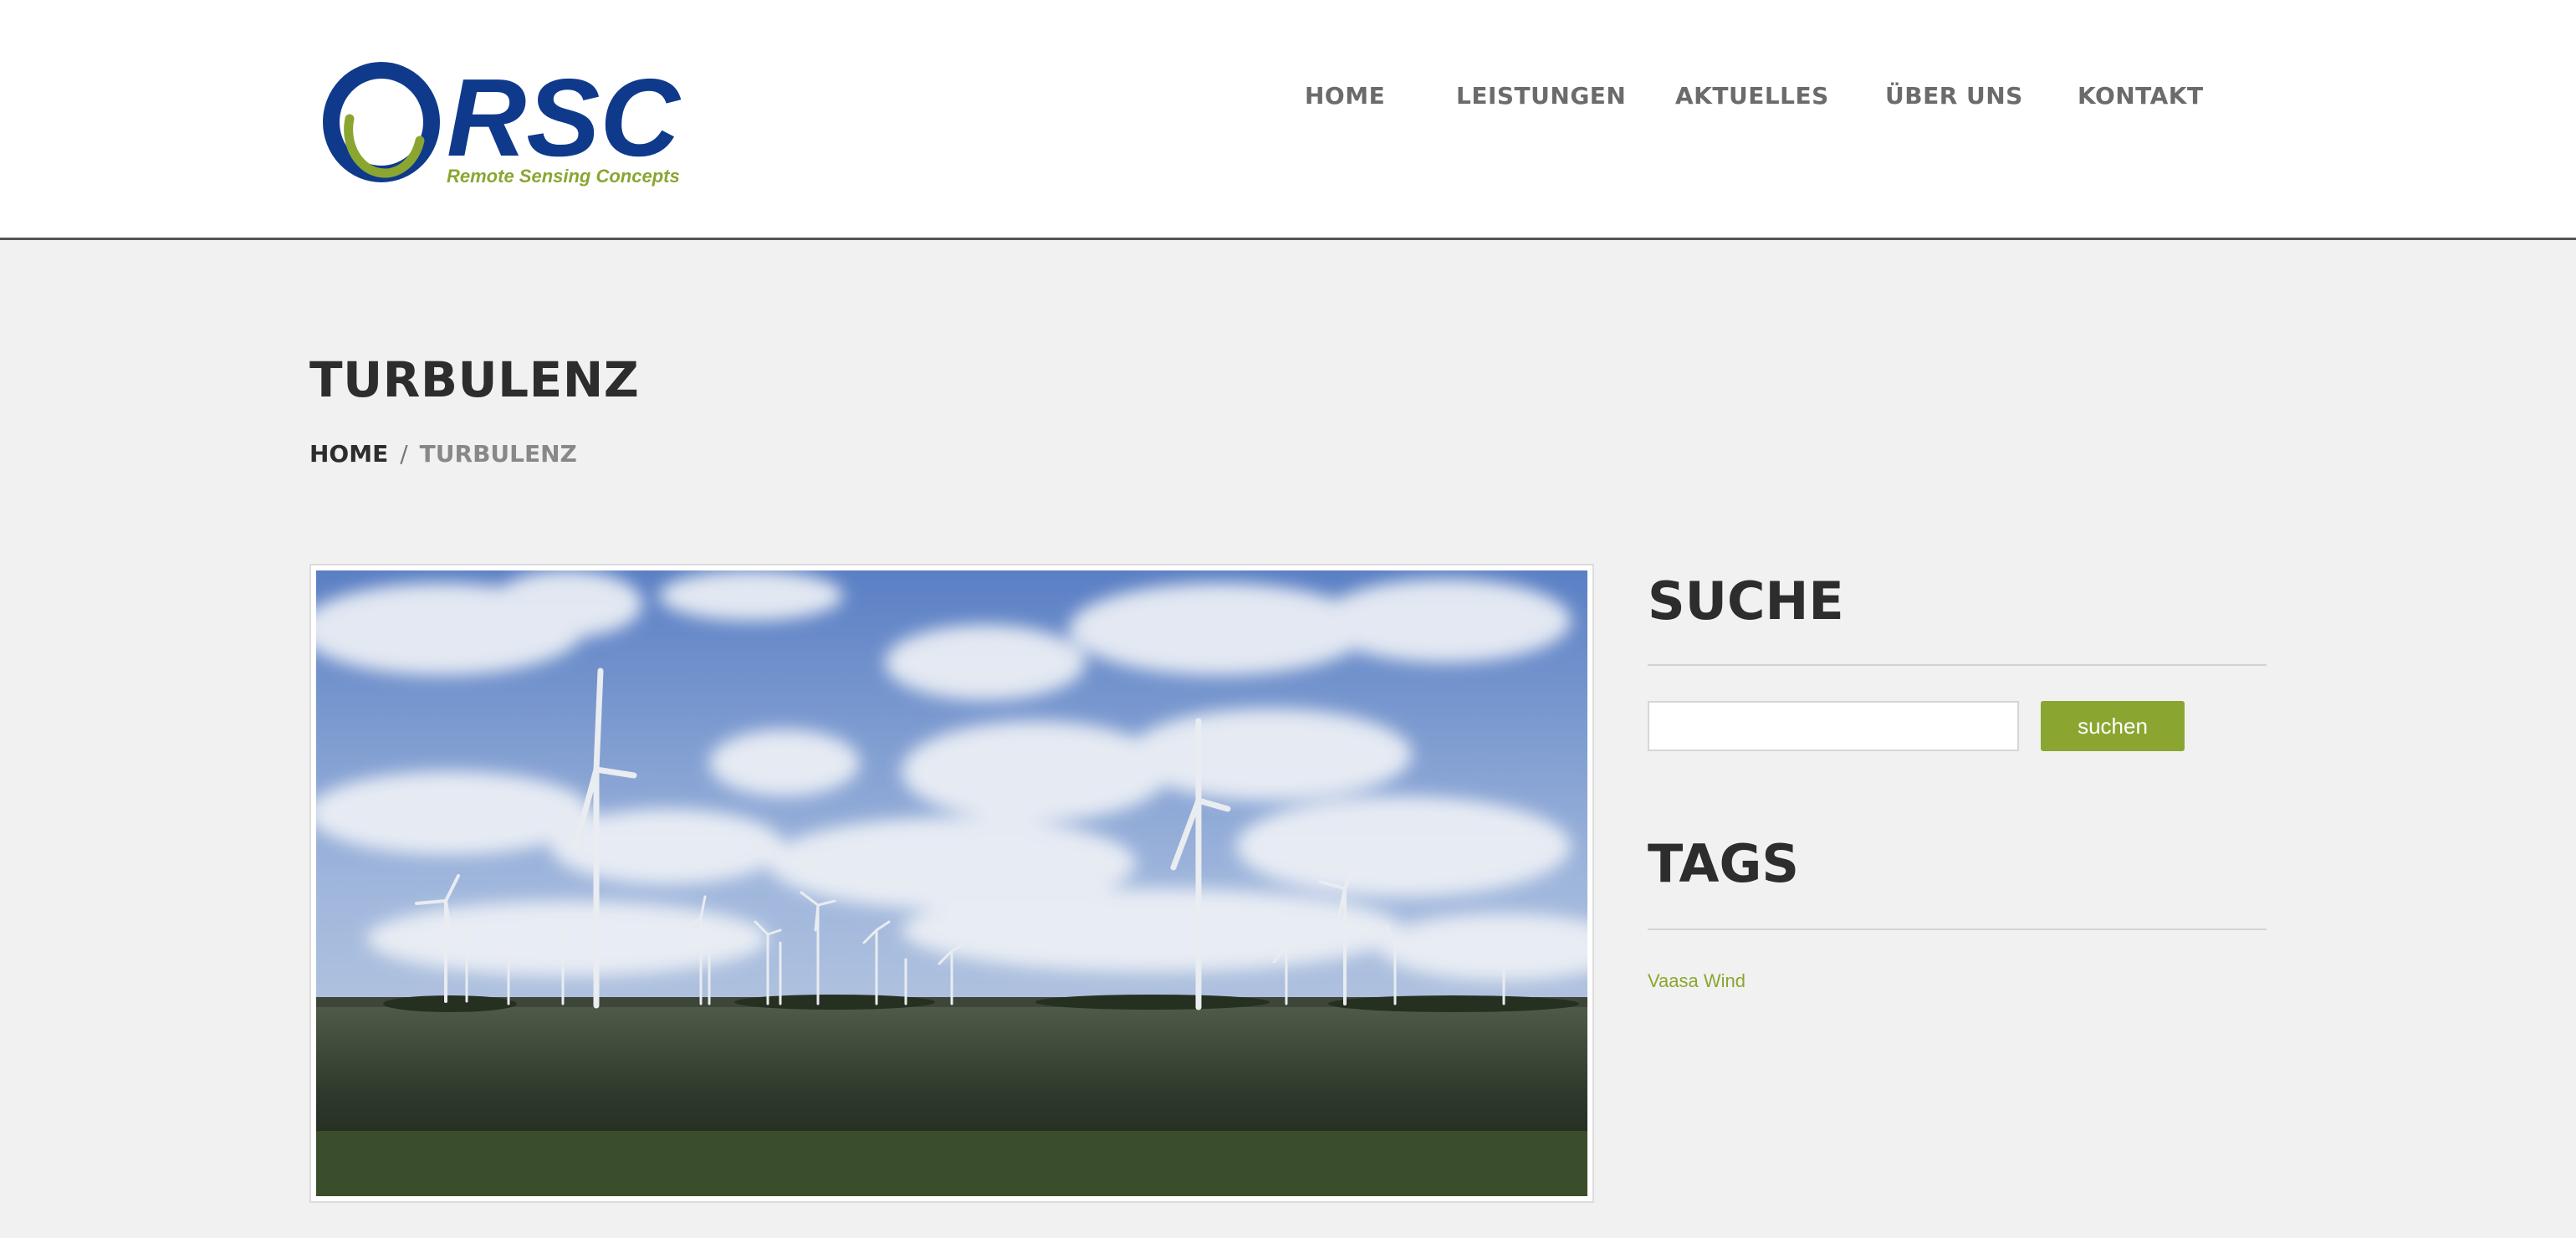  Describe the element at coordinates (1724, 863) in the screenshot. I see `tags-heading: TAGS` at that location.